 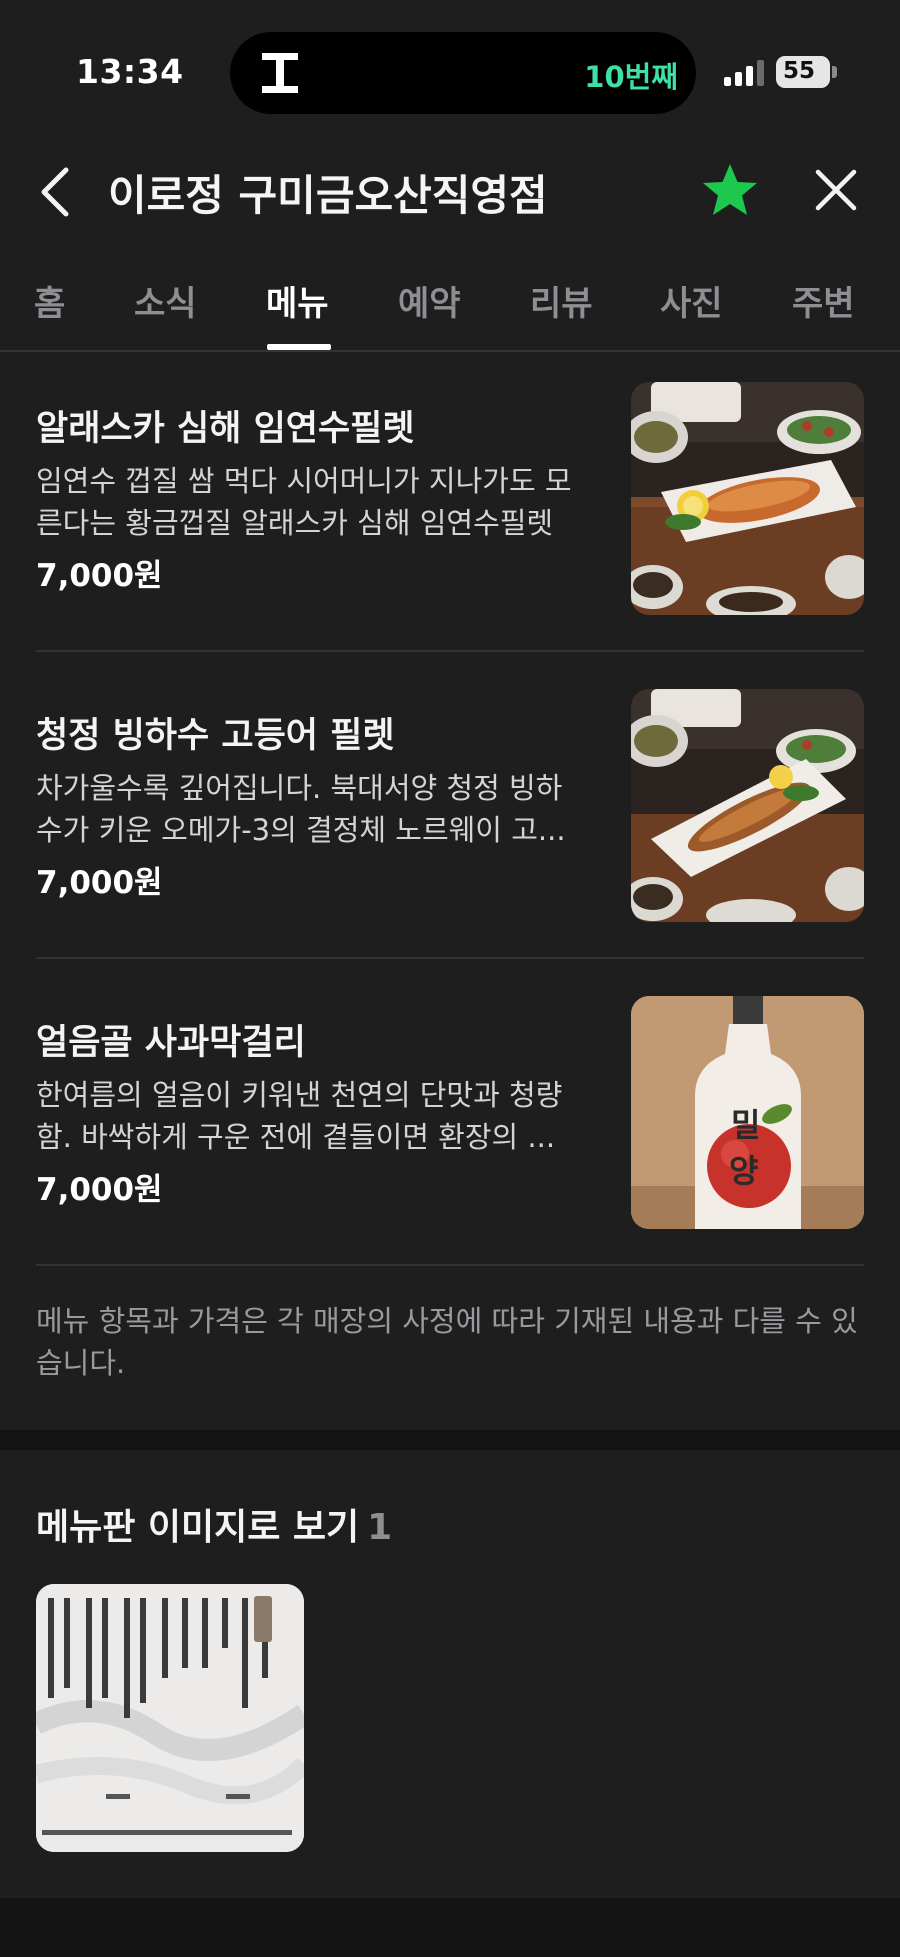 What do you see at coordinates (49, 300) in the screenshot?
I see `tab-home: 홈` at bounding box center [49, 300].